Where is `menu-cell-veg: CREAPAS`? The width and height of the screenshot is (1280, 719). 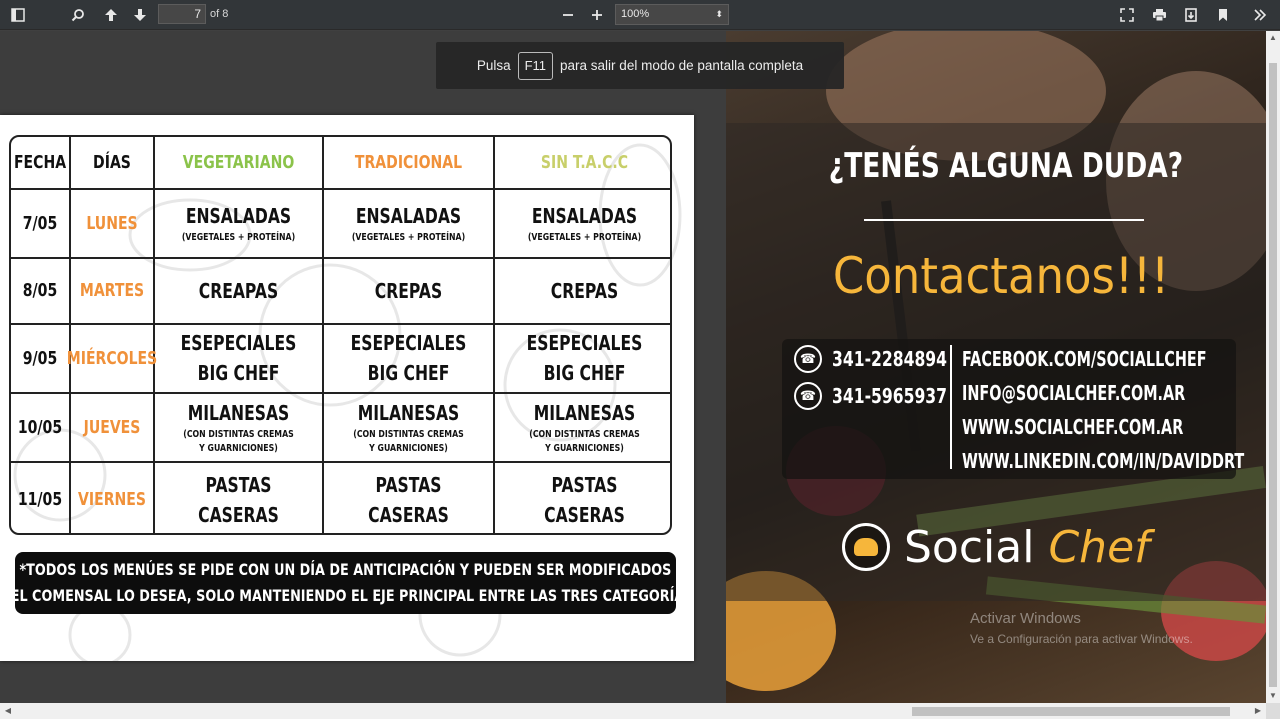 menu-cell-veg: CREAPAS is located at coordinates (238, 290).